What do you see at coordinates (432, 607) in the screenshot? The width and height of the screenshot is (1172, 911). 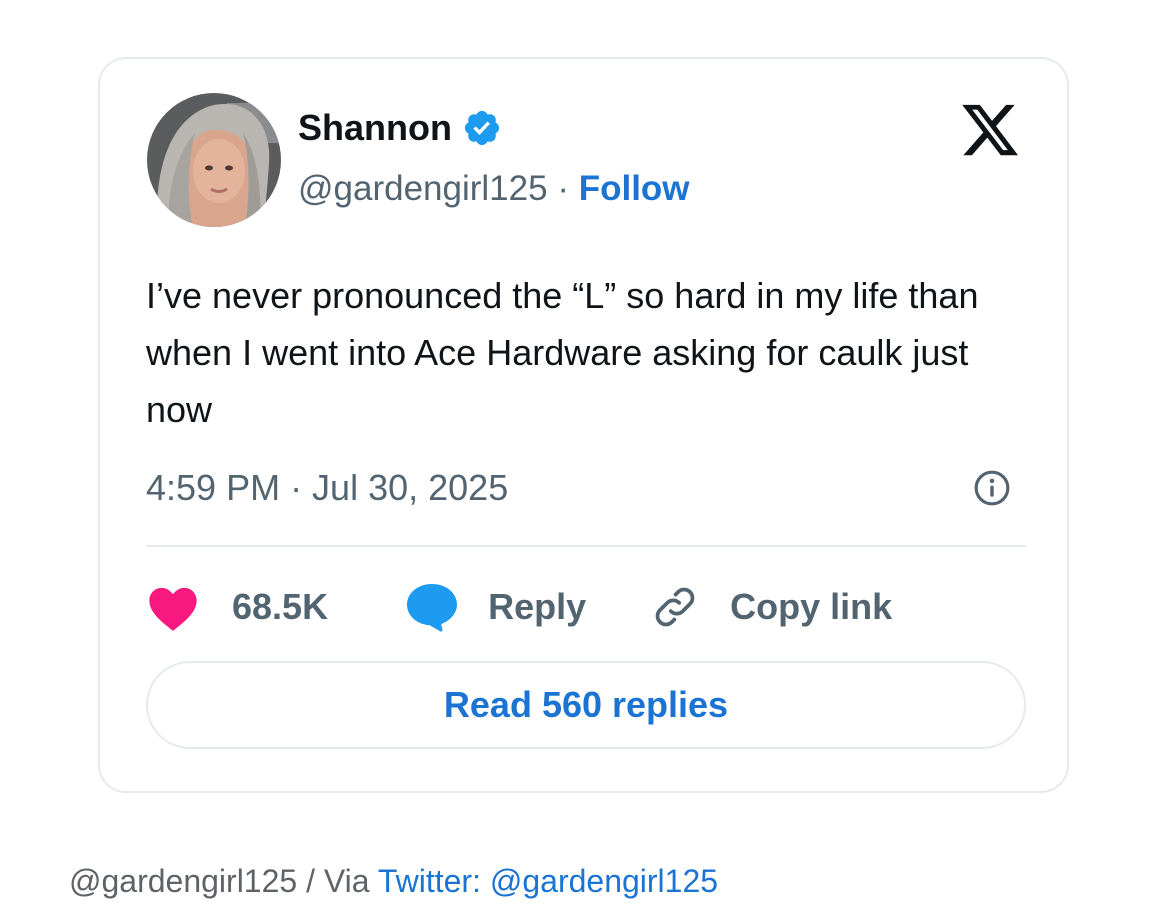 I see `speech-bubble-icon` at bounding box center [432, 607].